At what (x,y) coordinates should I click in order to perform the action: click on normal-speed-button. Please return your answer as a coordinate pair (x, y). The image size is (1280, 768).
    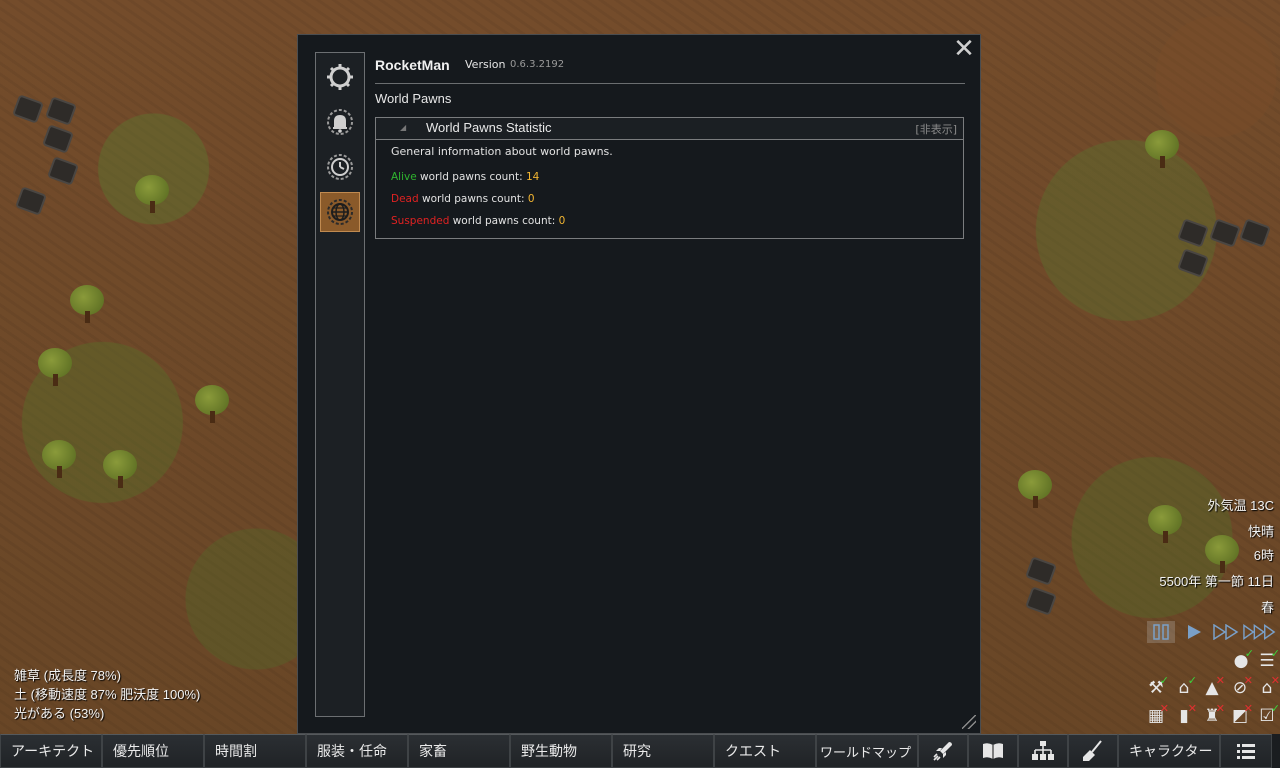
    Looking at the image, I should click on (1194, 632).